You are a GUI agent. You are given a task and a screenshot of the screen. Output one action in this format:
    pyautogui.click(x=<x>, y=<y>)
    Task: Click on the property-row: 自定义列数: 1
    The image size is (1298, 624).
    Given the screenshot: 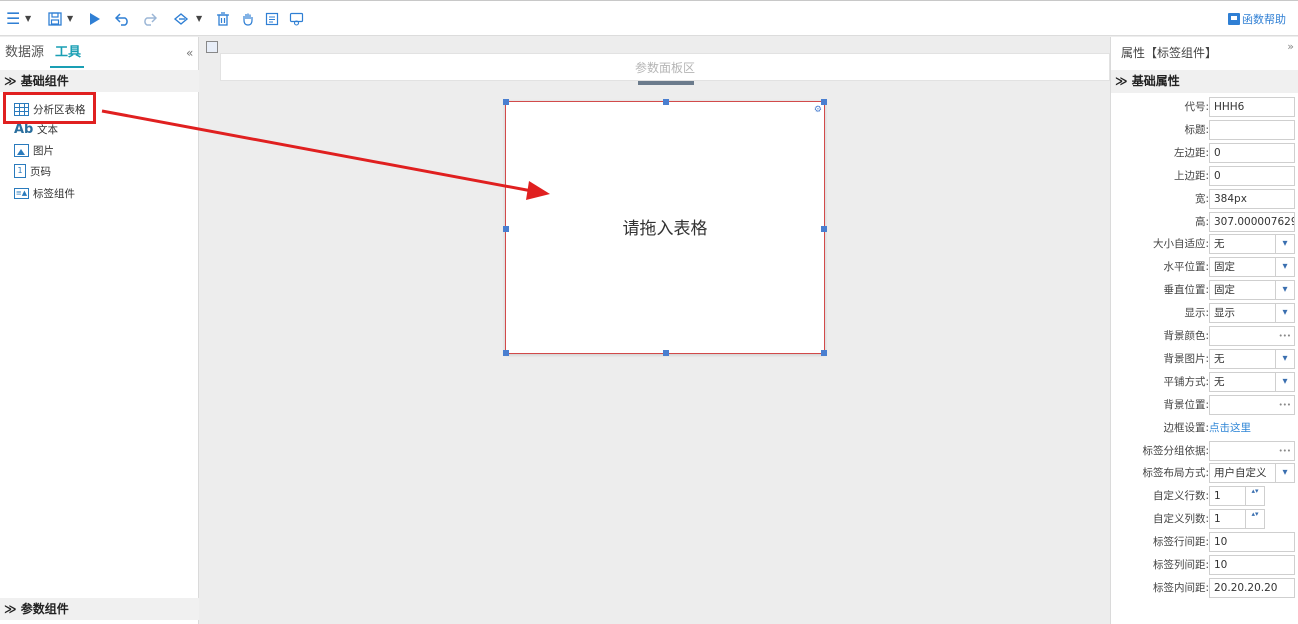 What is the action you would take?
    pyautogui.click(x=1204, y=519)
    